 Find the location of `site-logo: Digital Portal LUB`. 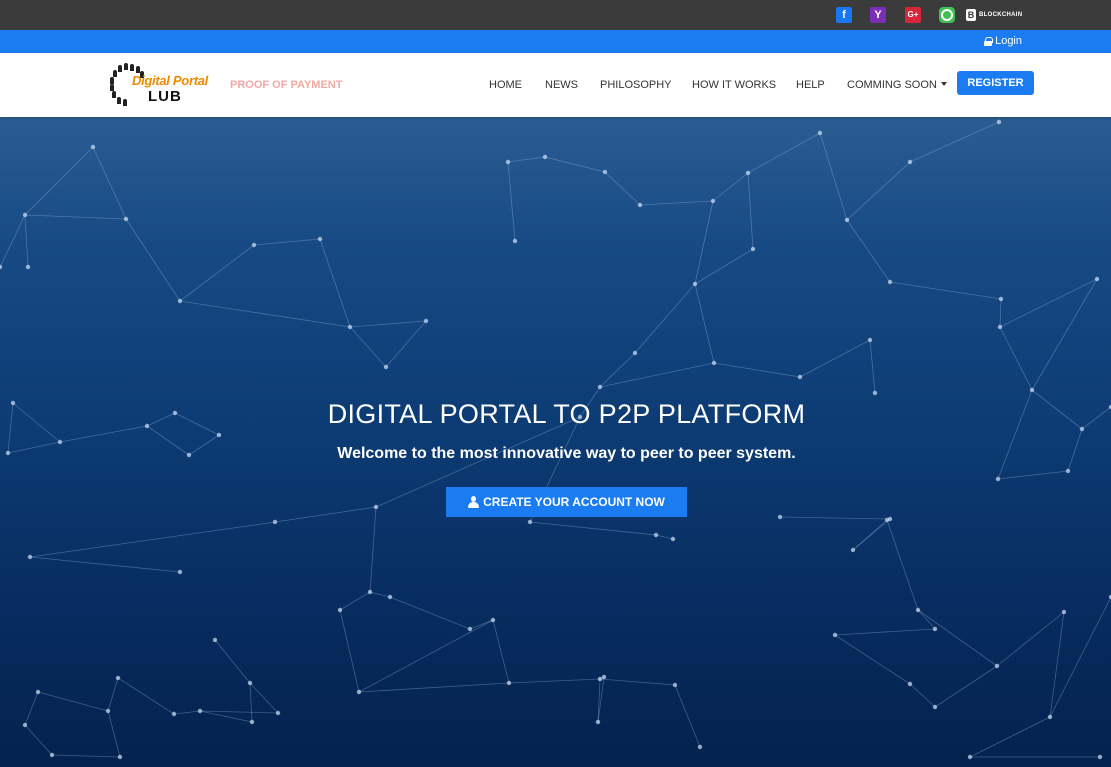

site-logo: Digital Portal LUB is located at coordinates (159, 84).